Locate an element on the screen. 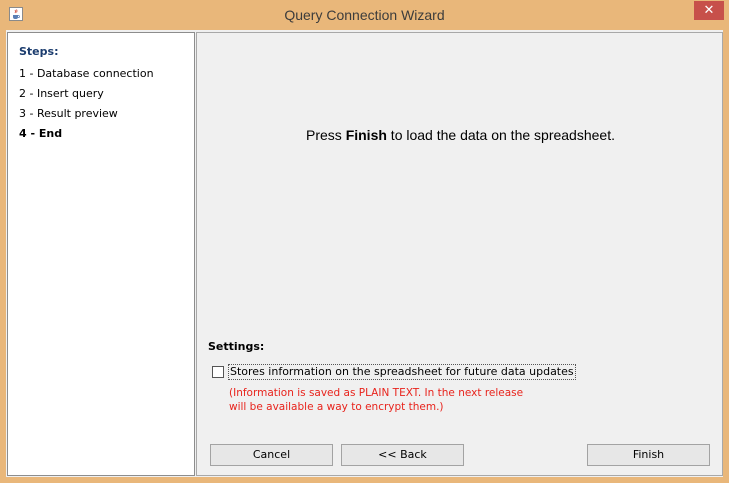 Image resolution: width=729 pixels, height=483 pixels. step-item-result-preview: 3 - Result preview is located at coordinates (68, 113).